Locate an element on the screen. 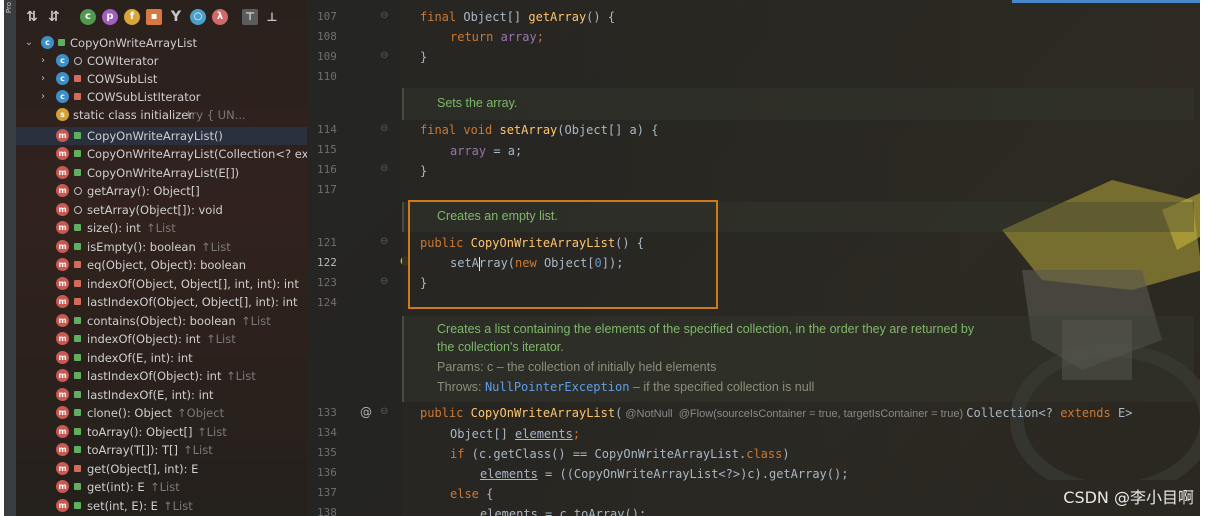 Image resolution: width=1206 pixels, height=516 pixels. filter-icon: Y is located at coordinates (176, 17).